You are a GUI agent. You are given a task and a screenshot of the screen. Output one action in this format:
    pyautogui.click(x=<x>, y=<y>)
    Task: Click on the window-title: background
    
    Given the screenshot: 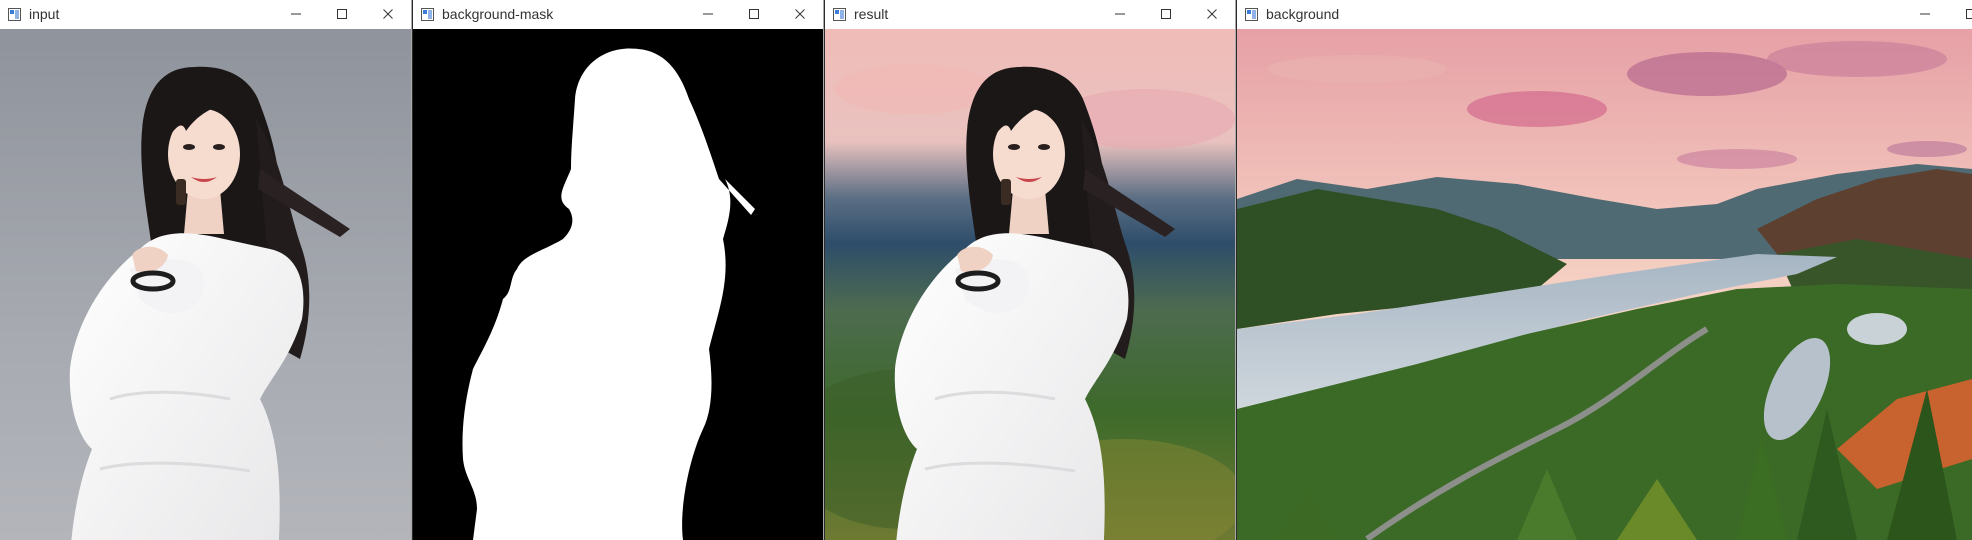 What is the action you would take?
    pyautogui.click(x=1303, y=14)
    